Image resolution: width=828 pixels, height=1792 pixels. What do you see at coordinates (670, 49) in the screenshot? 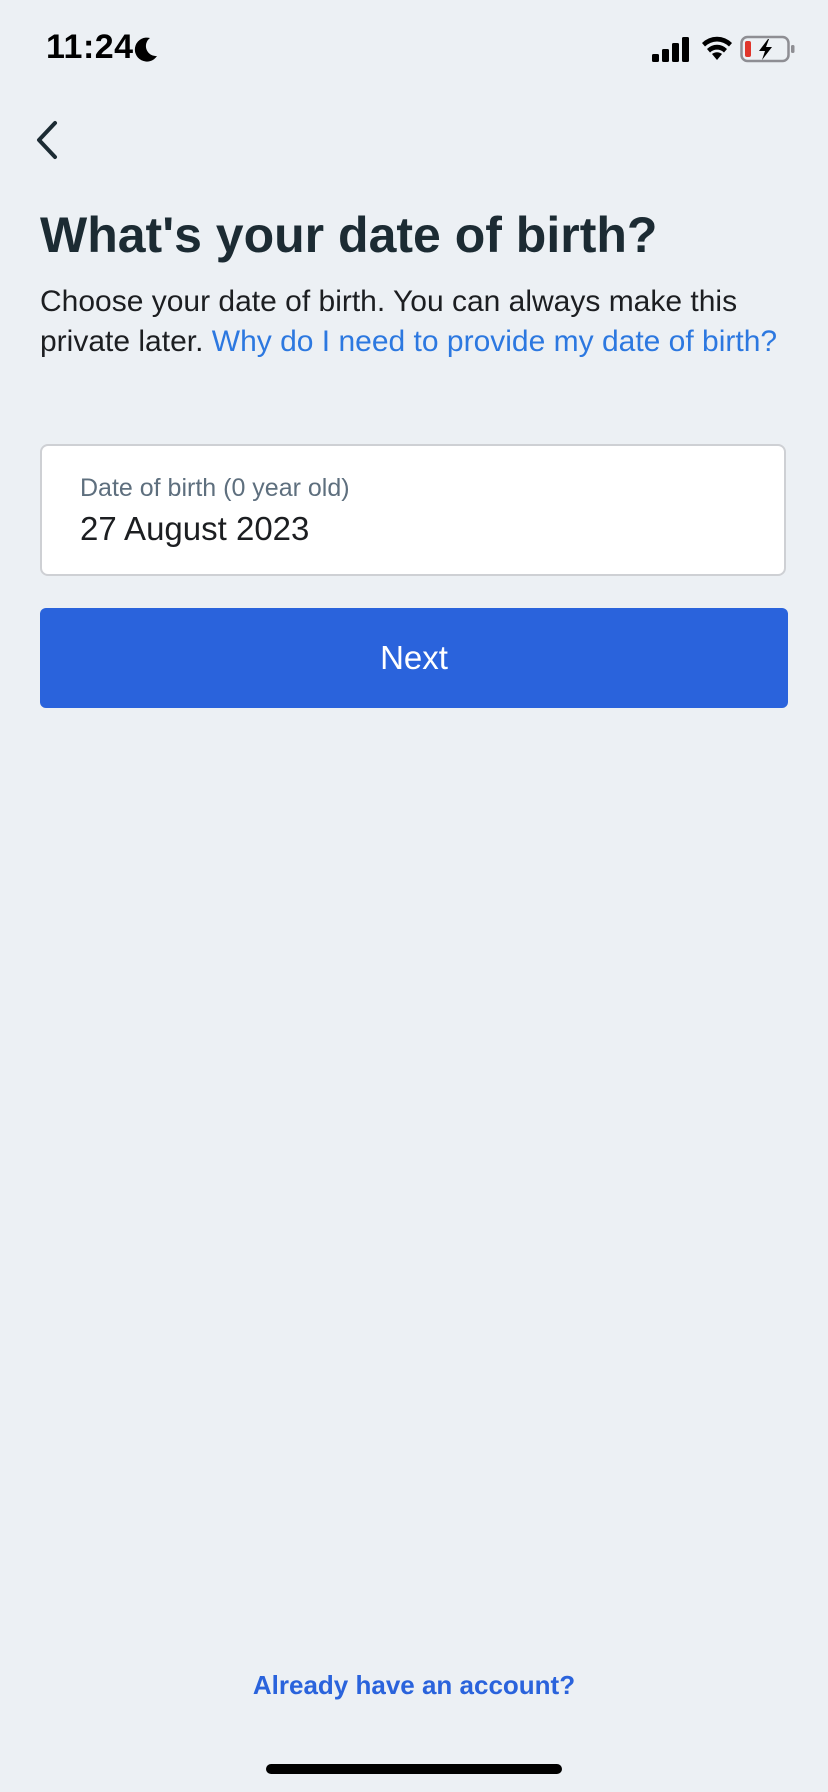
I see `cellular-signal-icon` at bounding box center [670, 49].